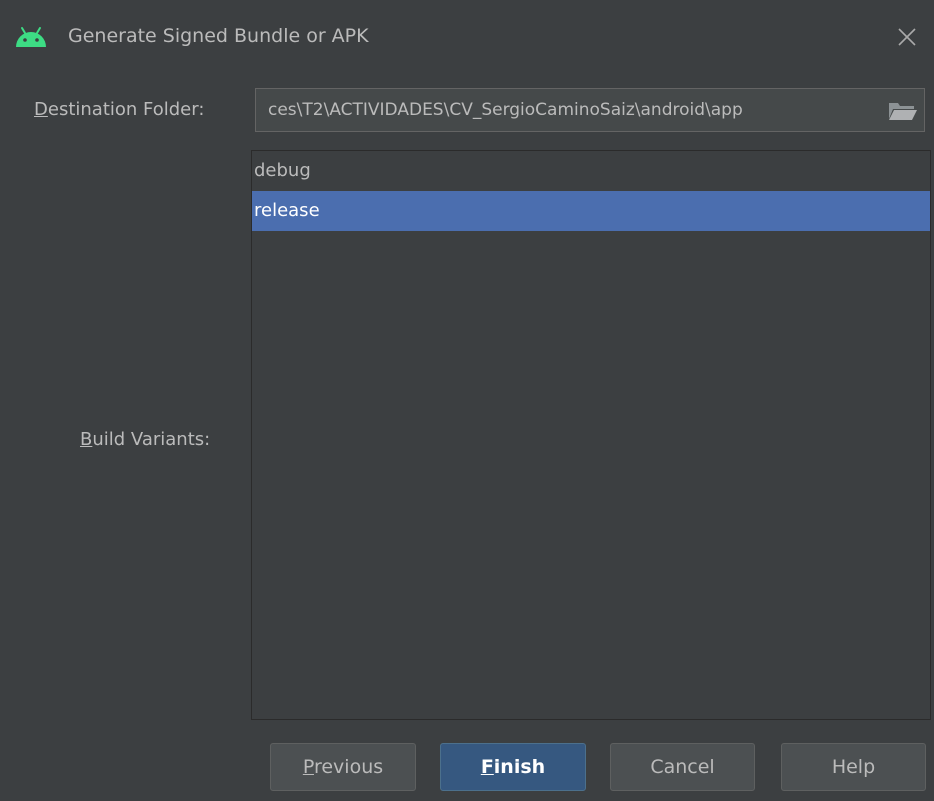 Image resolution: width=934 pixels, height=801 pixels. What do you see at coordinates (519, 767) in the screenshot?
I see `finish-label: inish` at bounding box center [519, 767].